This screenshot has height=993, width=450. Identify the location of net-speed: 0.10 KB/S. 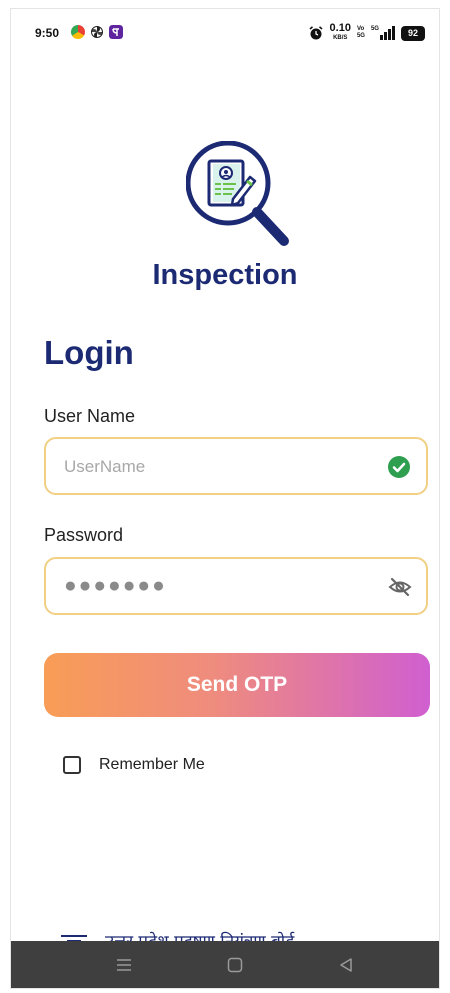
(340, 32).